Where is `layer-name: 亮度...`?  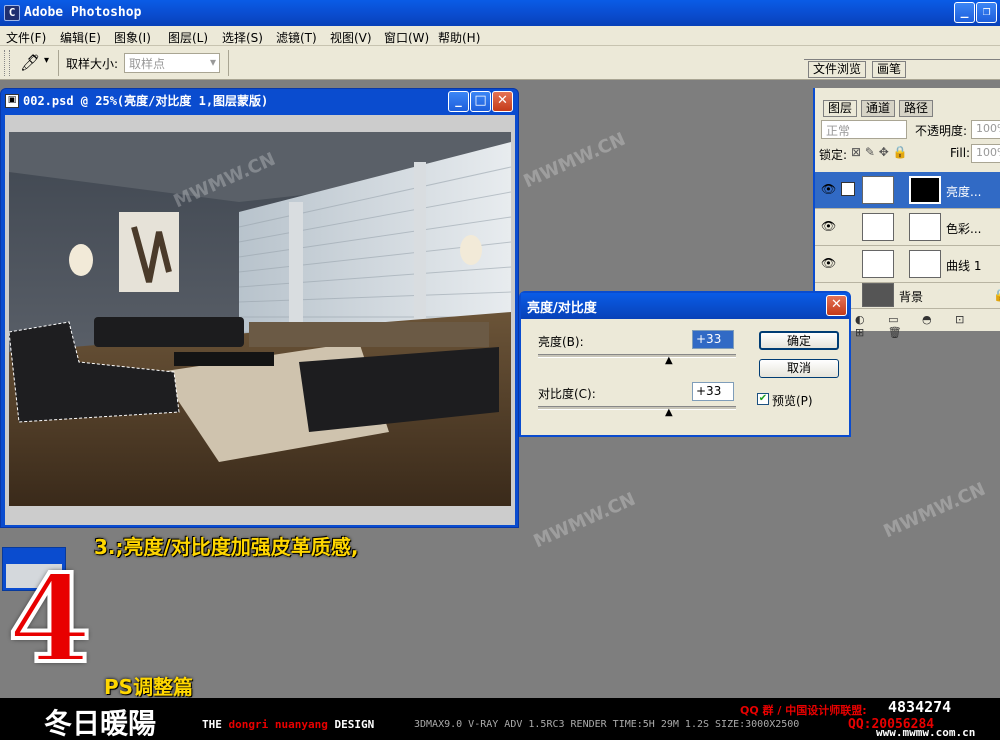 layer-name: 亮度... is located at coordinates (964, 192).